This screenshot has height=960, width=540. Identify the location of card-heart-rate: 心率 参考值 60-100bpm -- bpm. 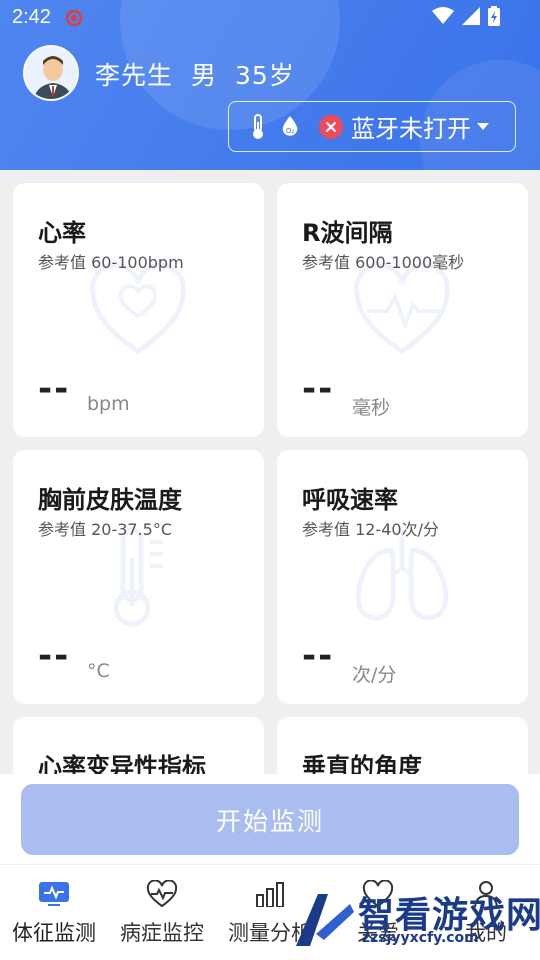
(138, 310).